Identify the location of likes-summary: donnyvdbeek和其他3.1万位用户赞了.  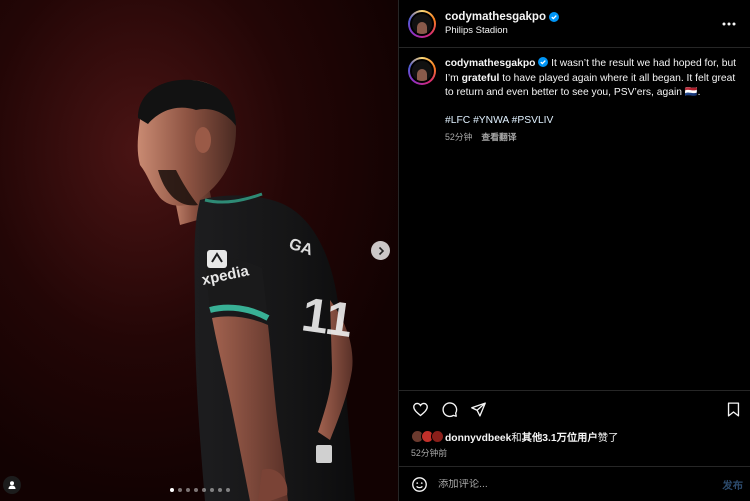
(514, 436).